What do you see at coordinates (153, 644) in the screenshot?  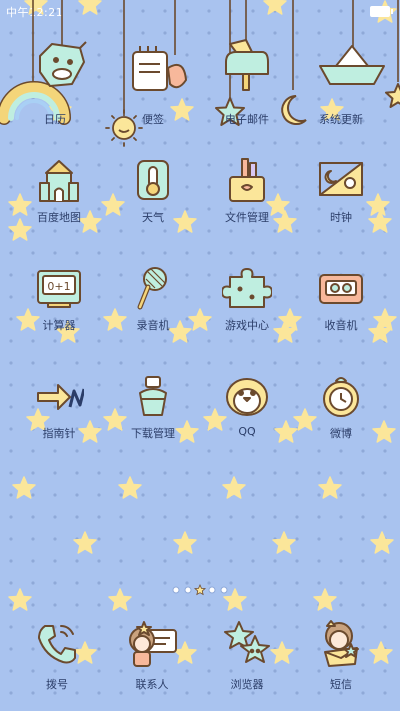 I see `contact-card-icon` at bounding box center [153, 644].